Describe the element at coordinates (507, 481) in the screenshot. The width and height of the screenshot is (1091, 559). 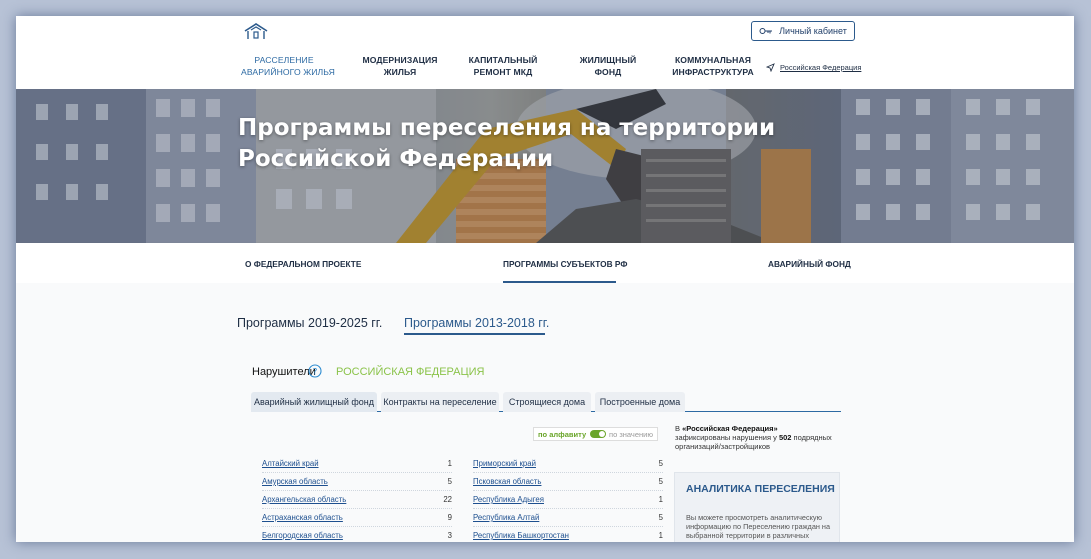
I see `region-link: Псковская область` at that location.